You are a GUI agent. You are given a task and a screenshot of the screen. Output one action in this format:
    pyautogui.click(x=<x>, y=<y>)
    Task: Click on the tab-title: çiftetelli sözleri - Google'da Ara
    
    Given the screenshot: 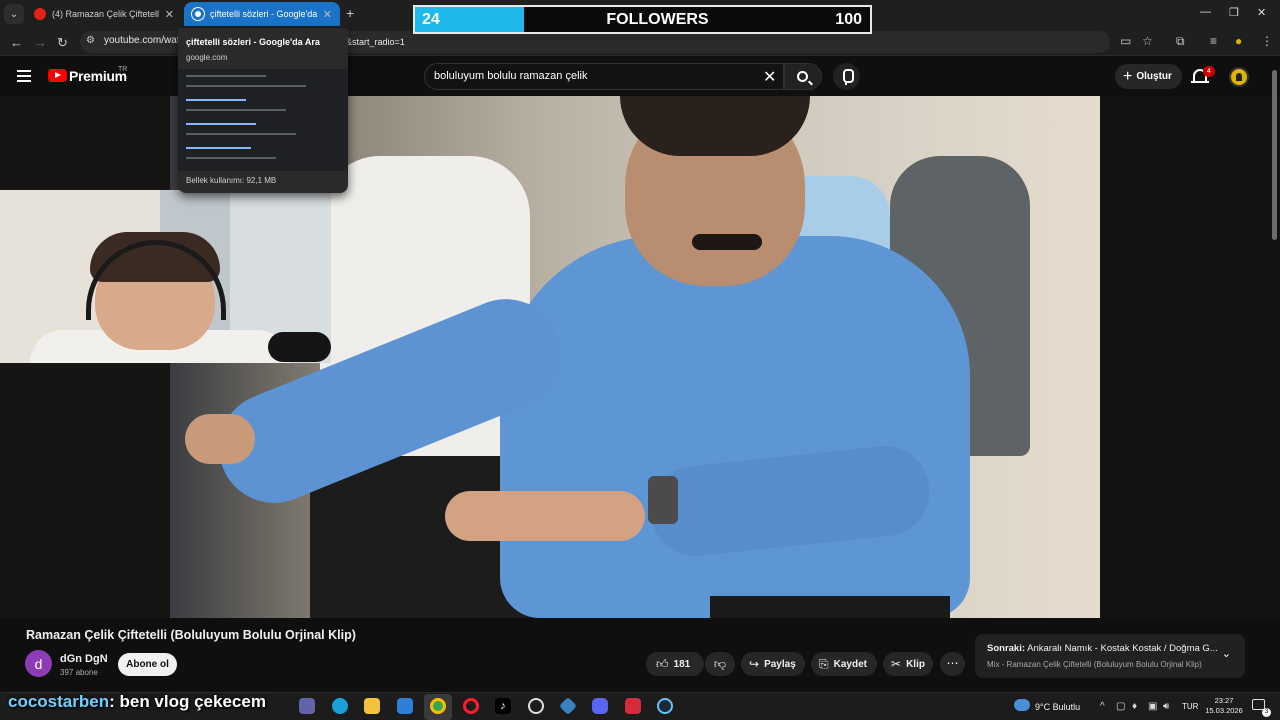 What is the action you would take?
    pyautogui.click(x=263, y=14)
    